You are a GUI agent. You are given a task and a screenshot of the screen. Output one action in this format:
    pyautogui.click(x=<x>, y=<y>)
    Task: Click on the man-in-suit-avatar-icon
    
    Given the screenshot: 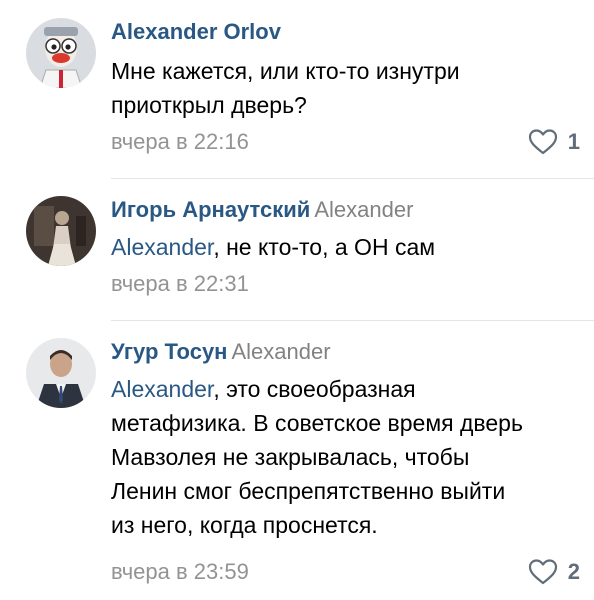 What is the action you would take?
    pyautogui.click(x=61, y=373)
    